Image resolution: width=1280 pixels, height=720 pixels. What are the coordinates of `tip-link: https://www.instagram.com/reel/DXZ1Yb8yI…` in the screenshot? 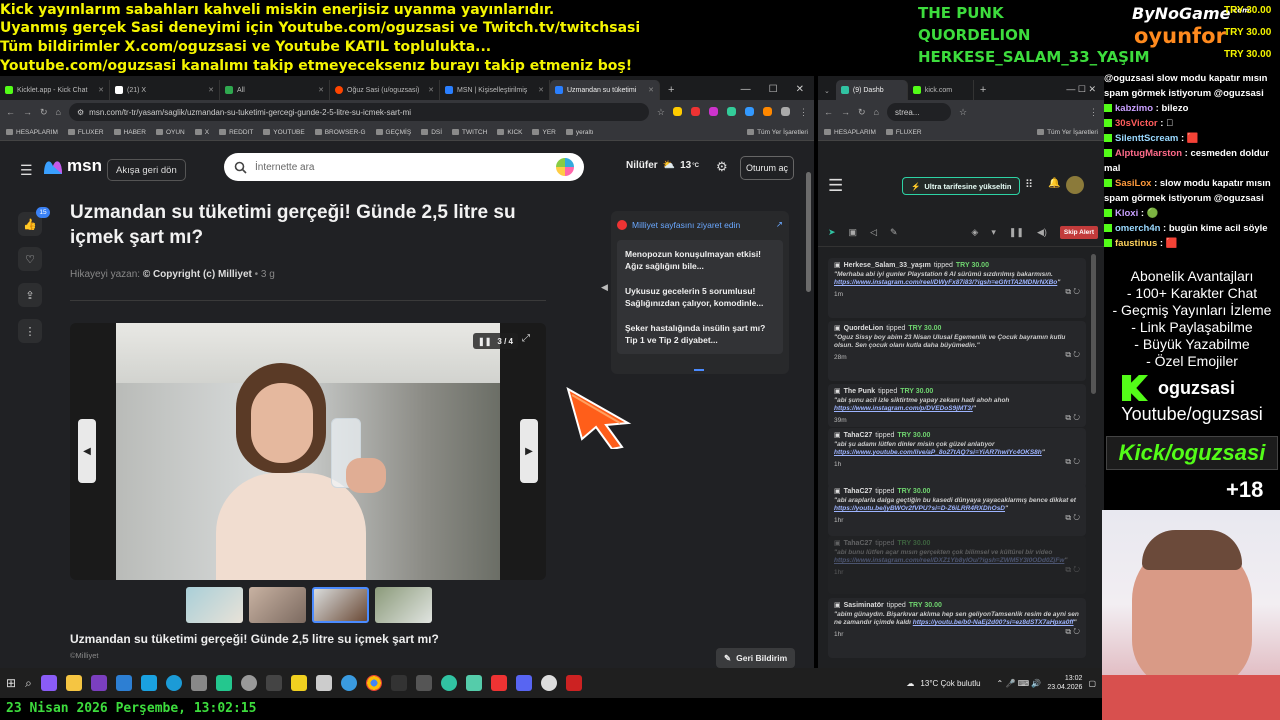 It's located at (949, 560).